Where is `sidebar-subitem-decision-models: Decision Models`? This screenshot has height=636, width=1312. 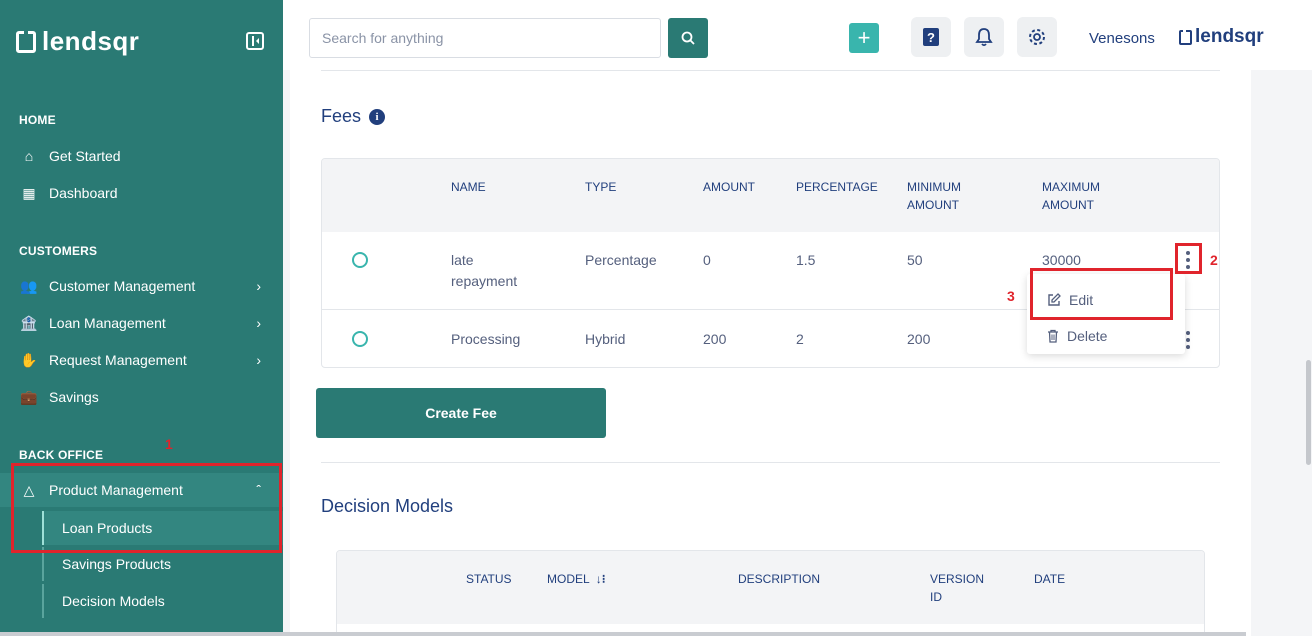
sidebar-subitem-decision-models: Decision Models is located at coordinates (162, 601).